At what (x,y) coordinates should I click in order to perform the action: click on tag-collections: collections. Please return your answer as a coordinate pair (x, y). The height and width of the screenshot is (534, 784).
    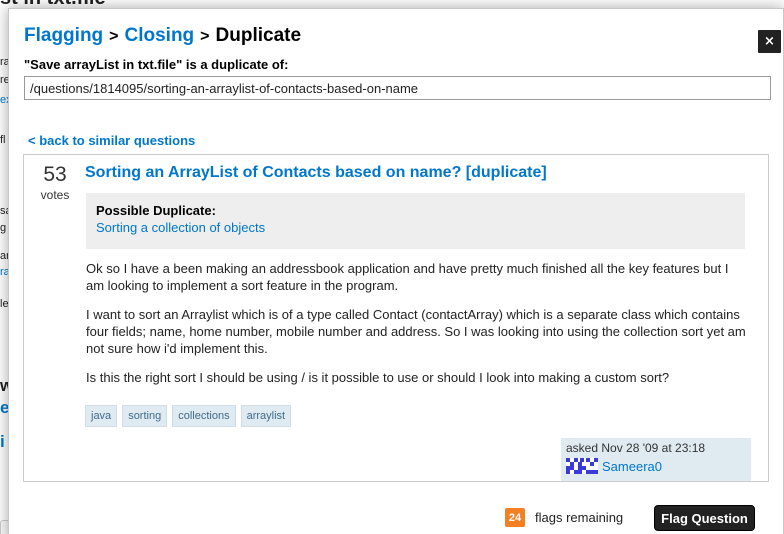
    Looking at the image, I should click on (204, 416).